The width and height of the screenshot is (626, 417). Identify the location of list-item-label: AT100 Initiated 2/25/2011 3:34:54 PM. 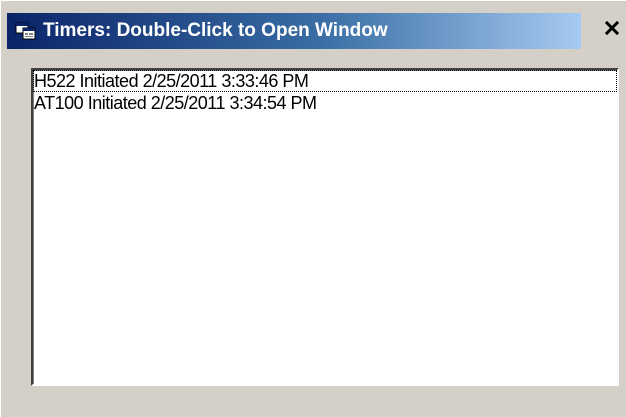
(175, 103).